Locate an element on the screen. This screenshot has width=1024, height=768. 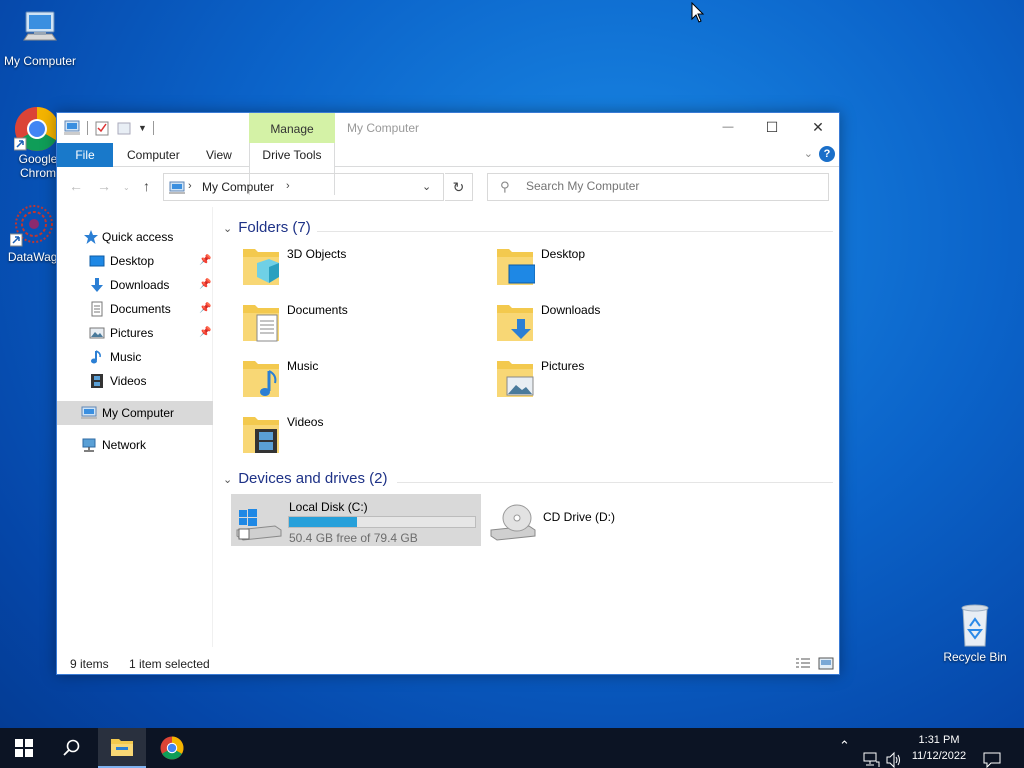
folder-desktop-icon is located at coordinates (516, 267).